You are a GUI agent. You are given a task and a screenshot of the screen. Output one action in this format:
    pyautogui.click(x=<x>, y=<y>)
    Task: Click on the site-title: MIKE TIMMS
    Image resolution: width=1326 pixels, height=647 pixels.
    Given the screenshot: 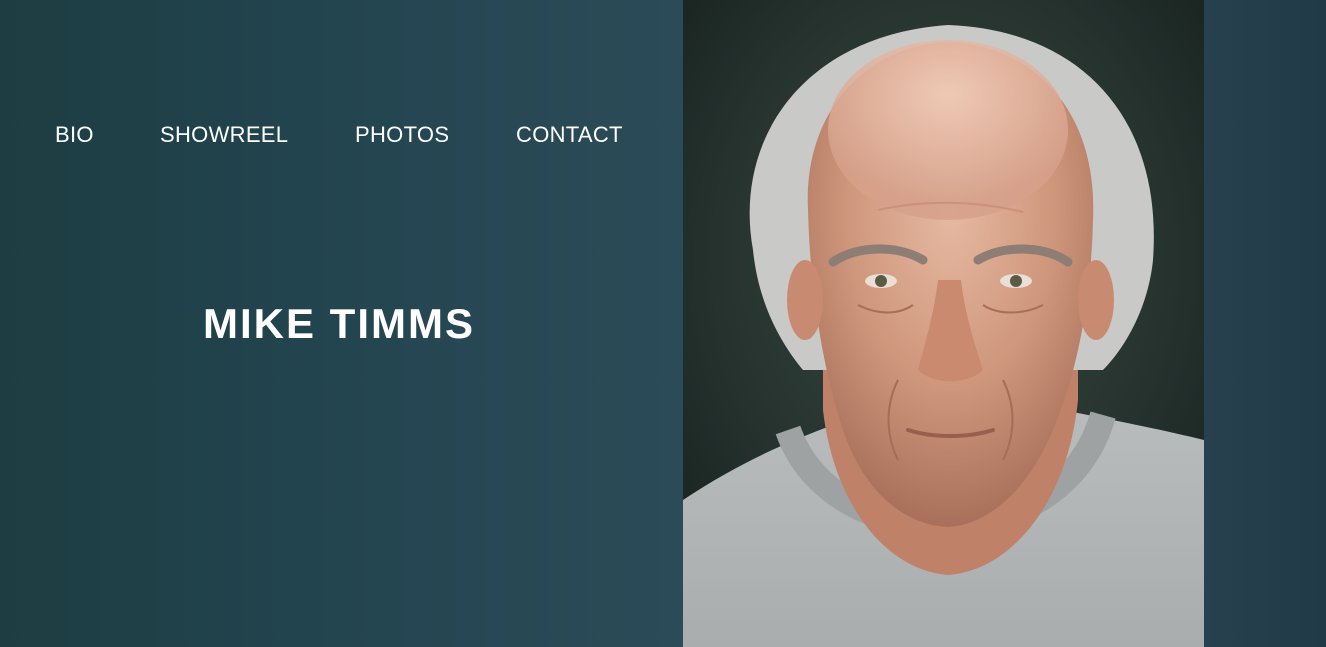 What is the action you would take?
    pyautogui.click(x=339, y=323)
    